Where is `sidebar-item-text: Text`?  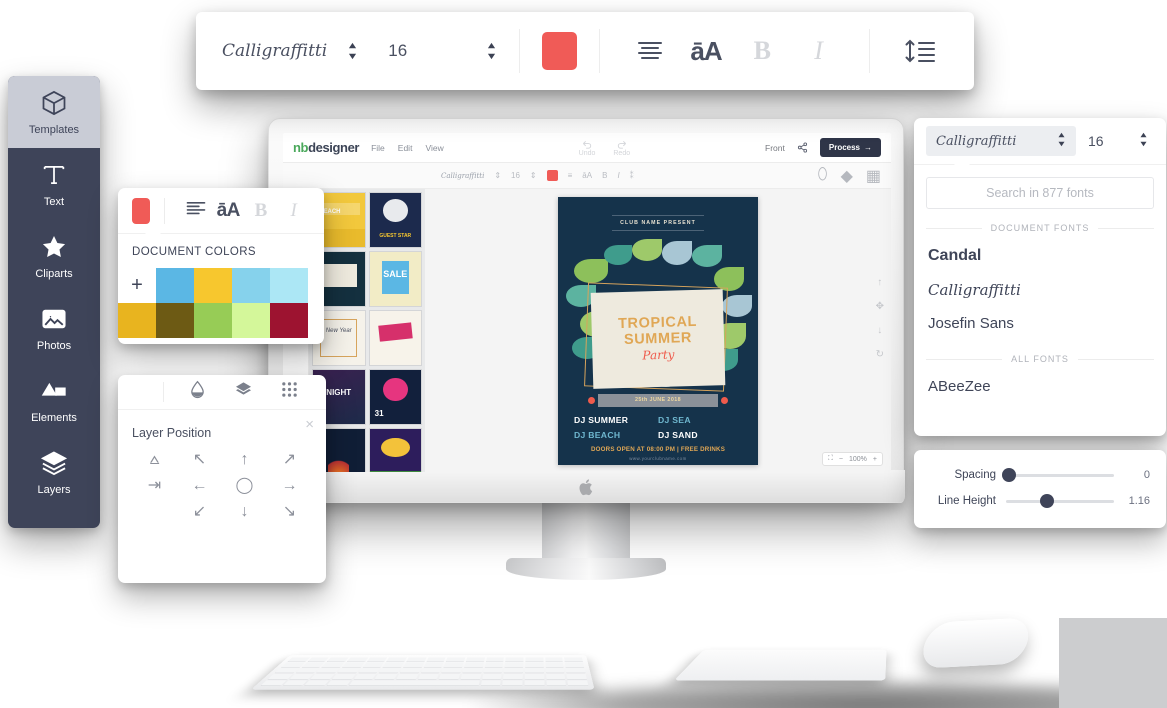
sidebar-item-text: Text is located at coordinates (54, 184).